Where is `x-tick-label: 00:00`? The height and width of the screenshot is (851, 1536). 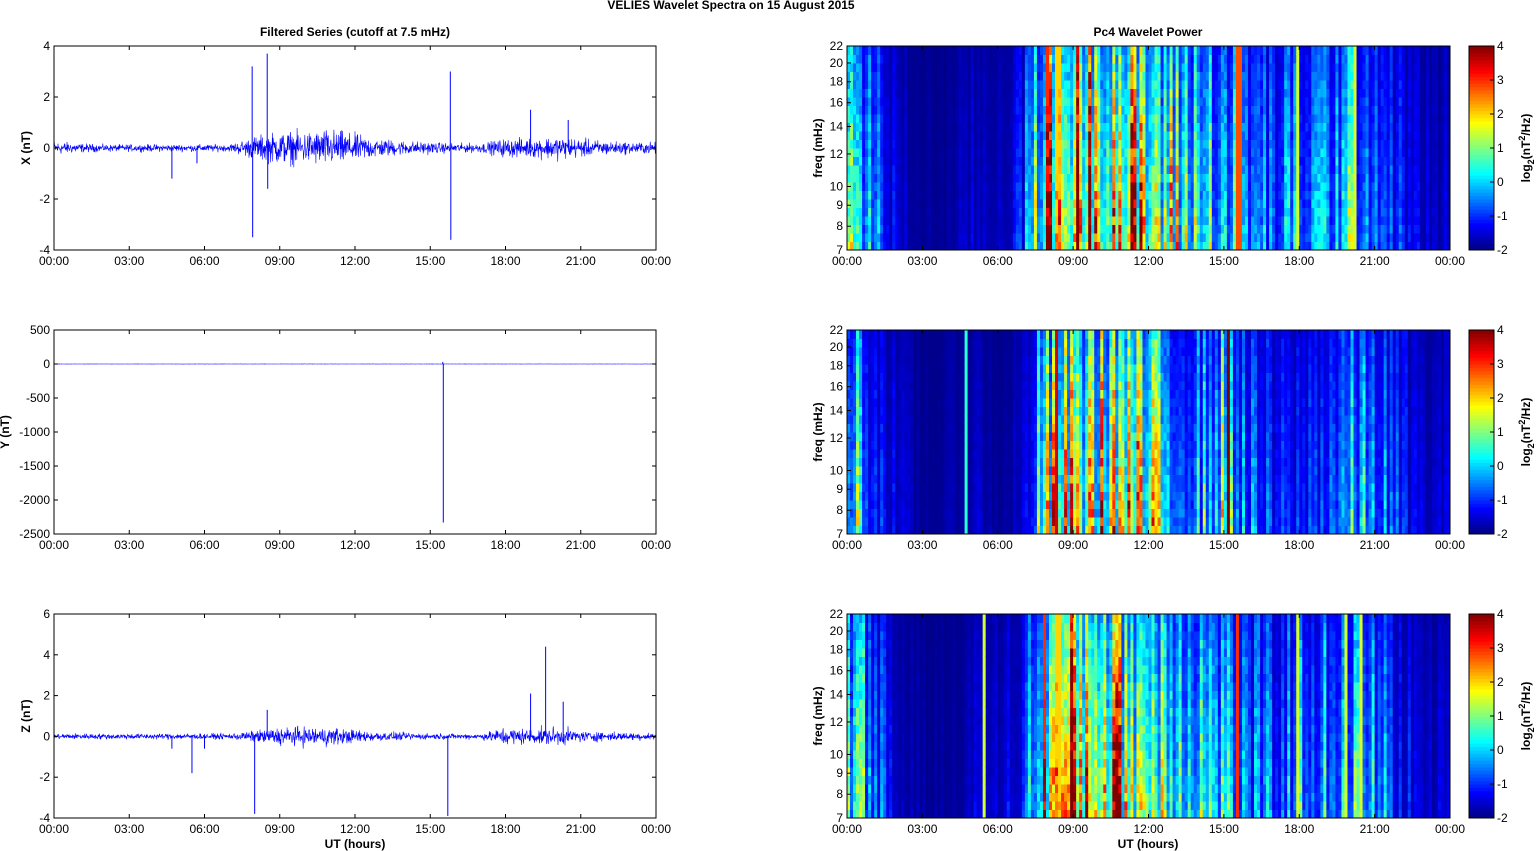 x-tick-label: 00:00 is located at coordinates (54, 261).